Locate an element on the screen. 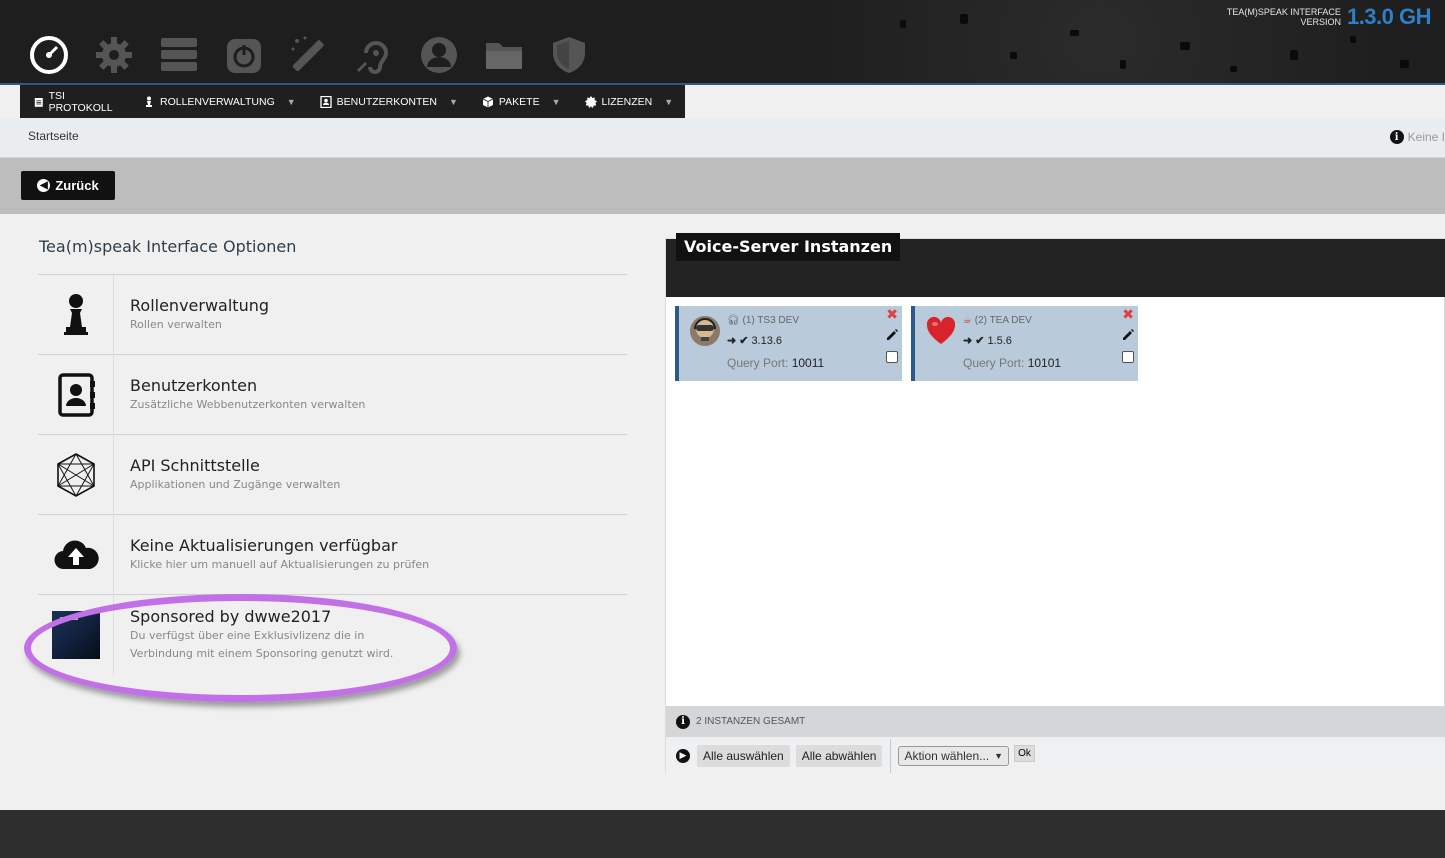 Image resolution: width=1445 pixels, height=858 pixels. gear-icon is located at coordinates (114, 55).